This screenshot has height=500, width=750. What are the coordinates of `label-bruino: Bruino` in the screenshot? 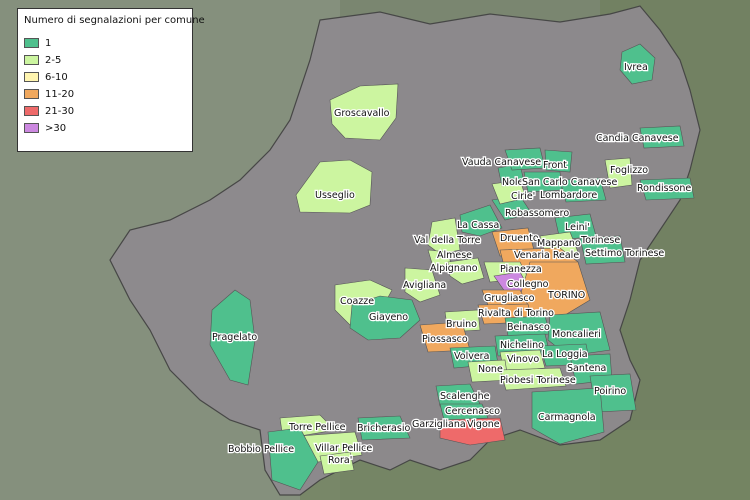 It's located at (461, 324).